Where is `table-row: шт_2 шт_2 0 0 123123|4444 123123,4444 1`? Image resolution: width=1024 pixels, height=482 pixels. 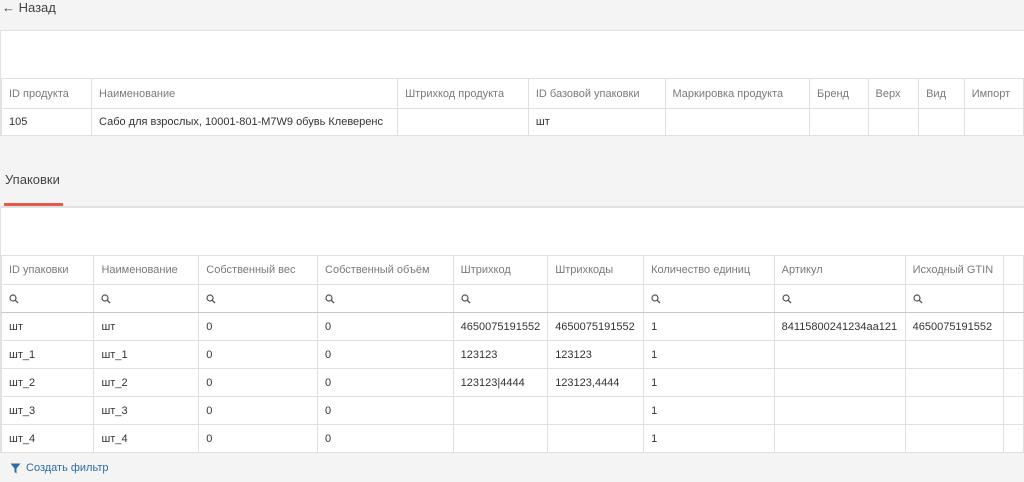 table-row: шт_2 шт_2 0 0 123123|4444 123123,4444 1 is located at coordinates (512, 382).